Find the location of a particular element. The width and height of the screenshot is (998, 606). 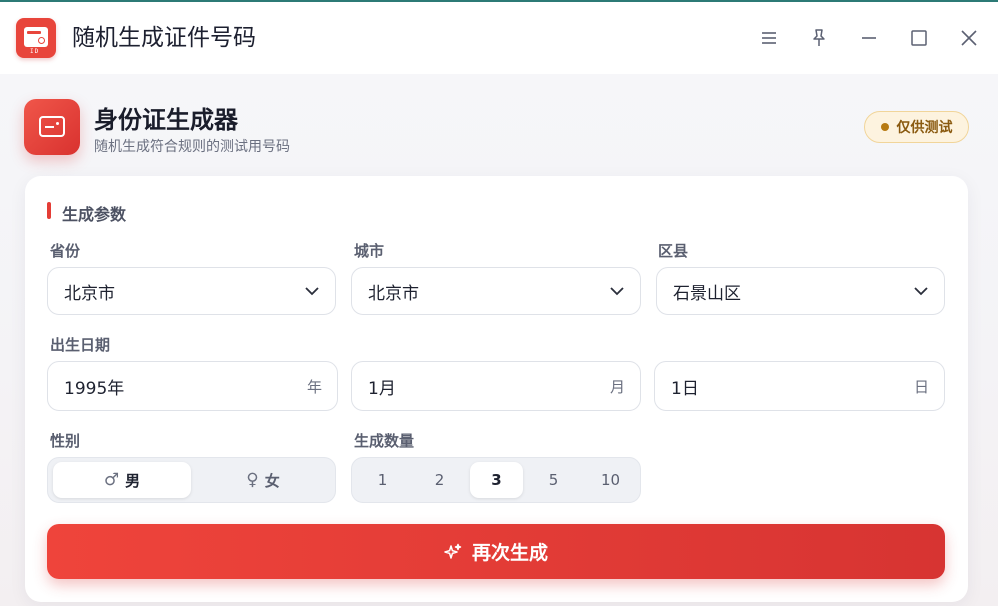

minimize-icon is located at coordinates (869, 38).